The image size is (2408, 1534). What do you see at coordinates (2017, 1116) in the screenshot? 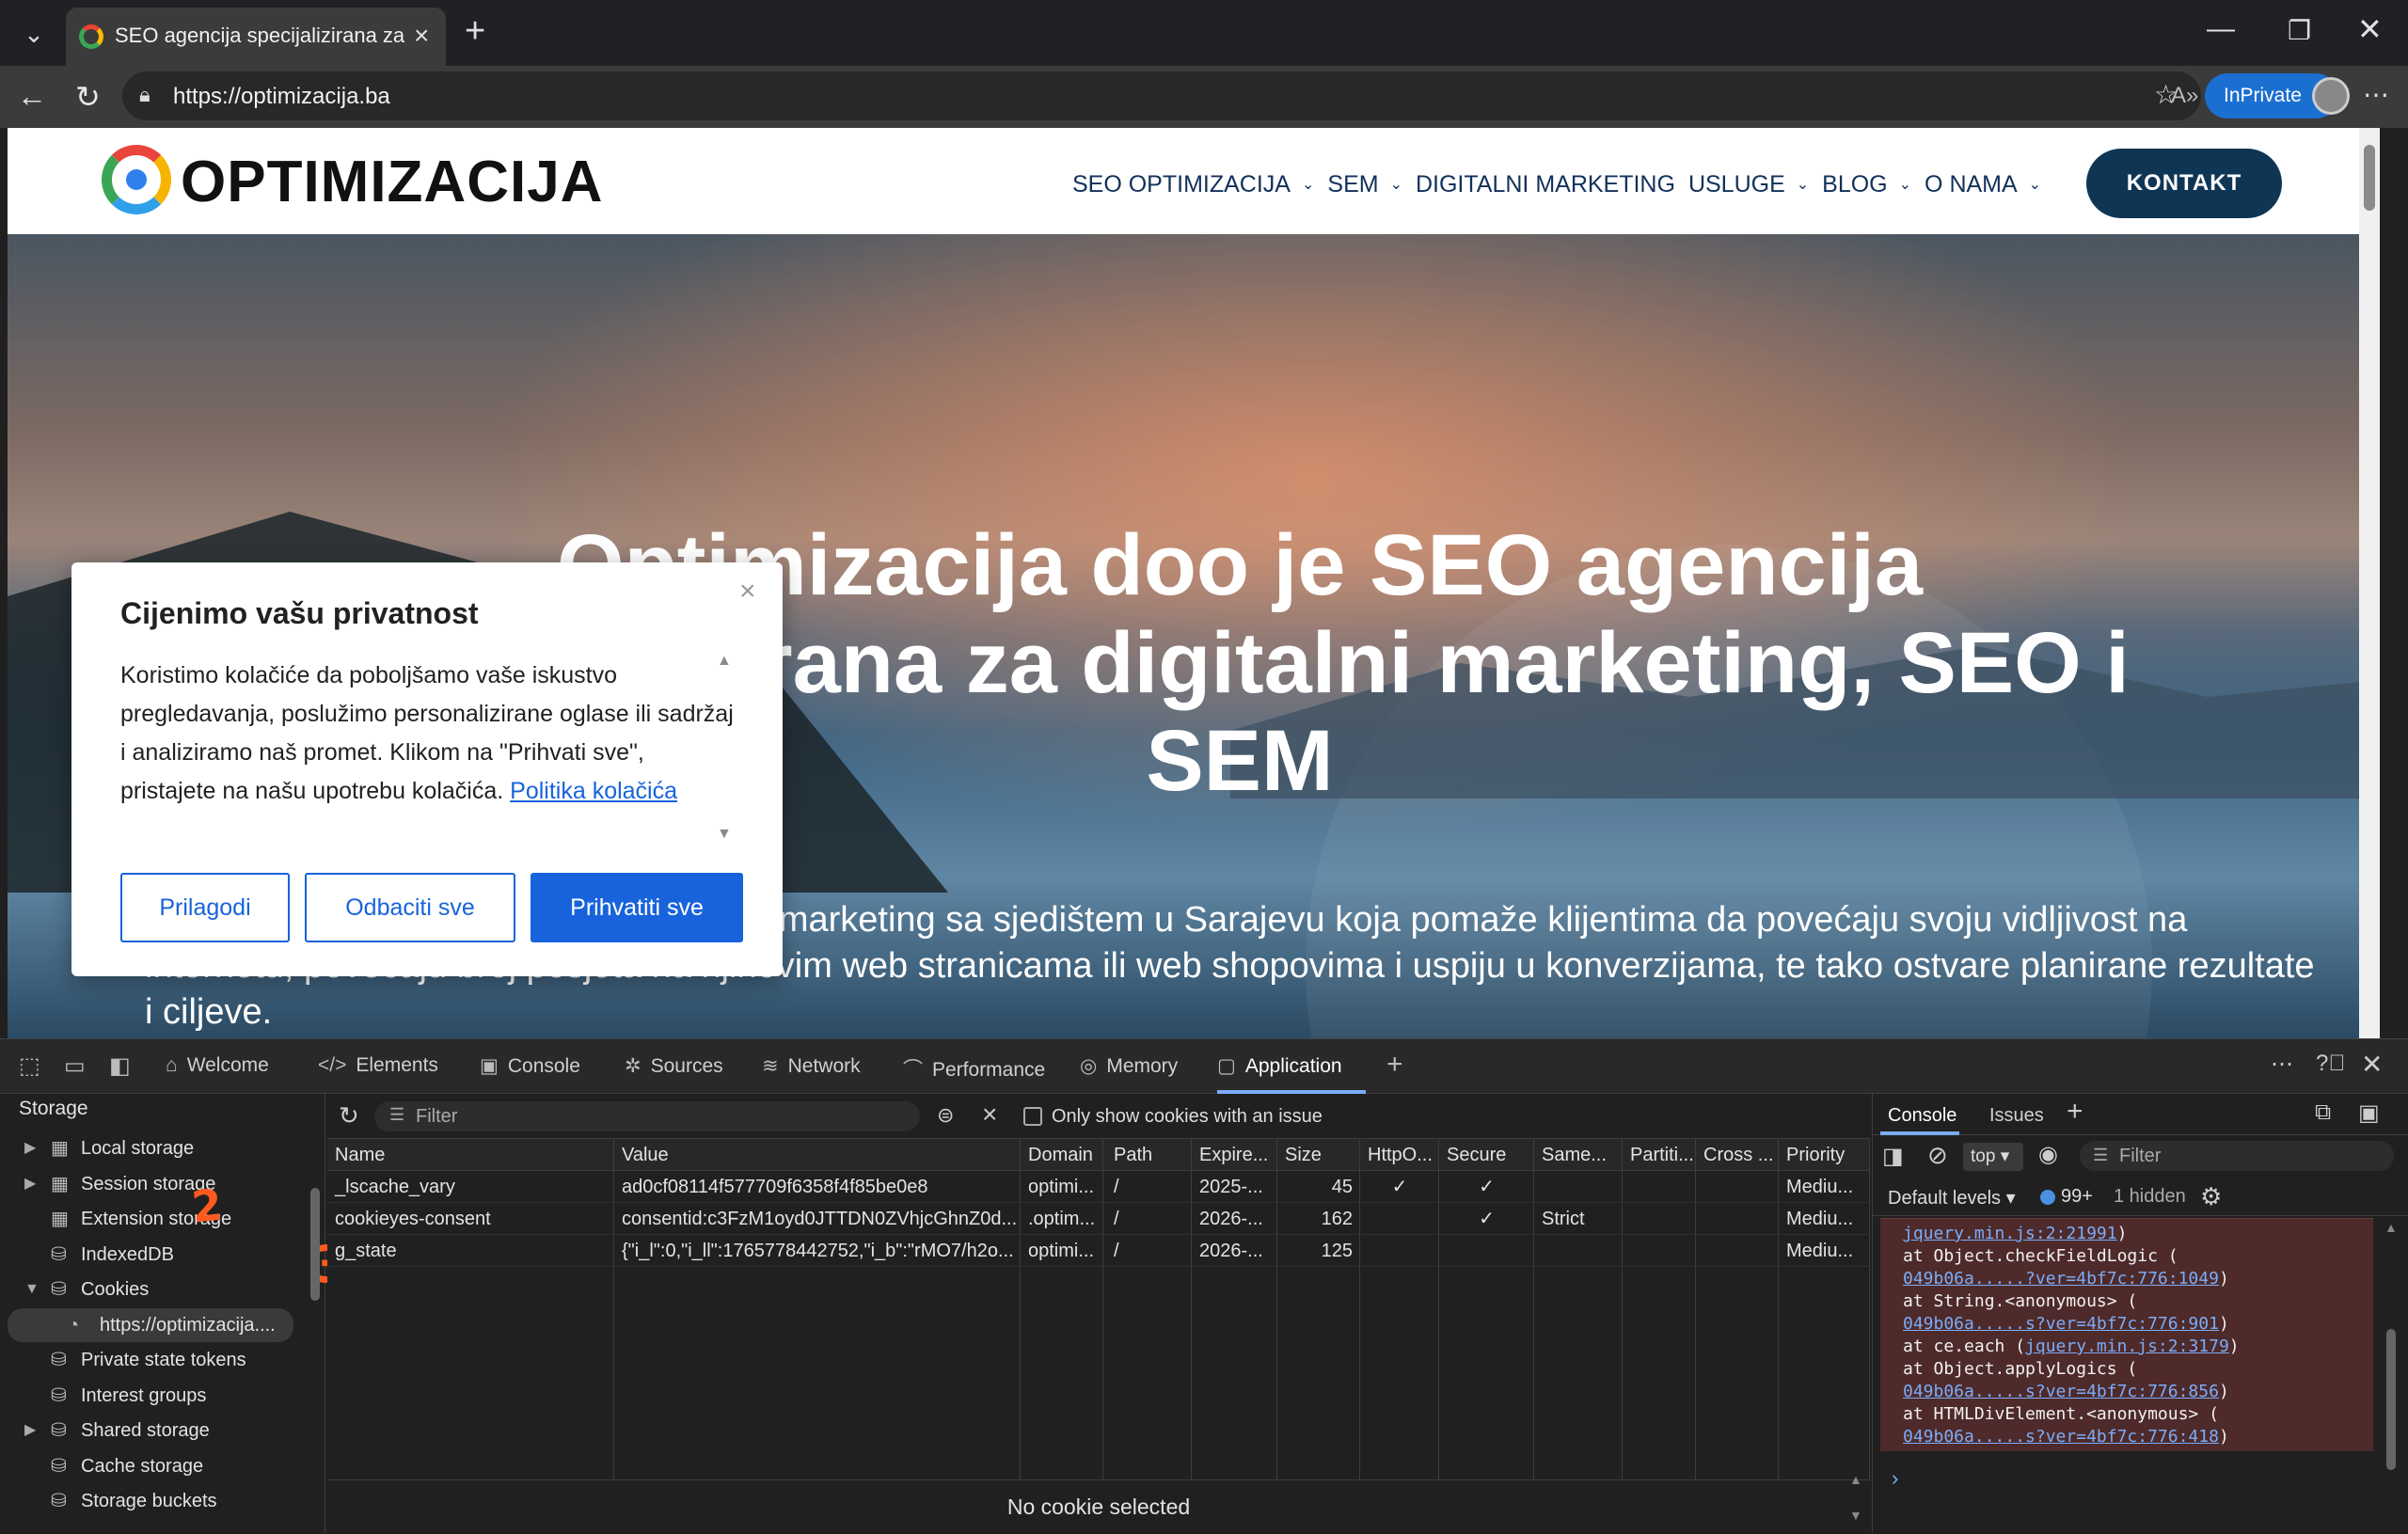
I see `tab-issues: Issues` at bounding box center [2017, 1116].